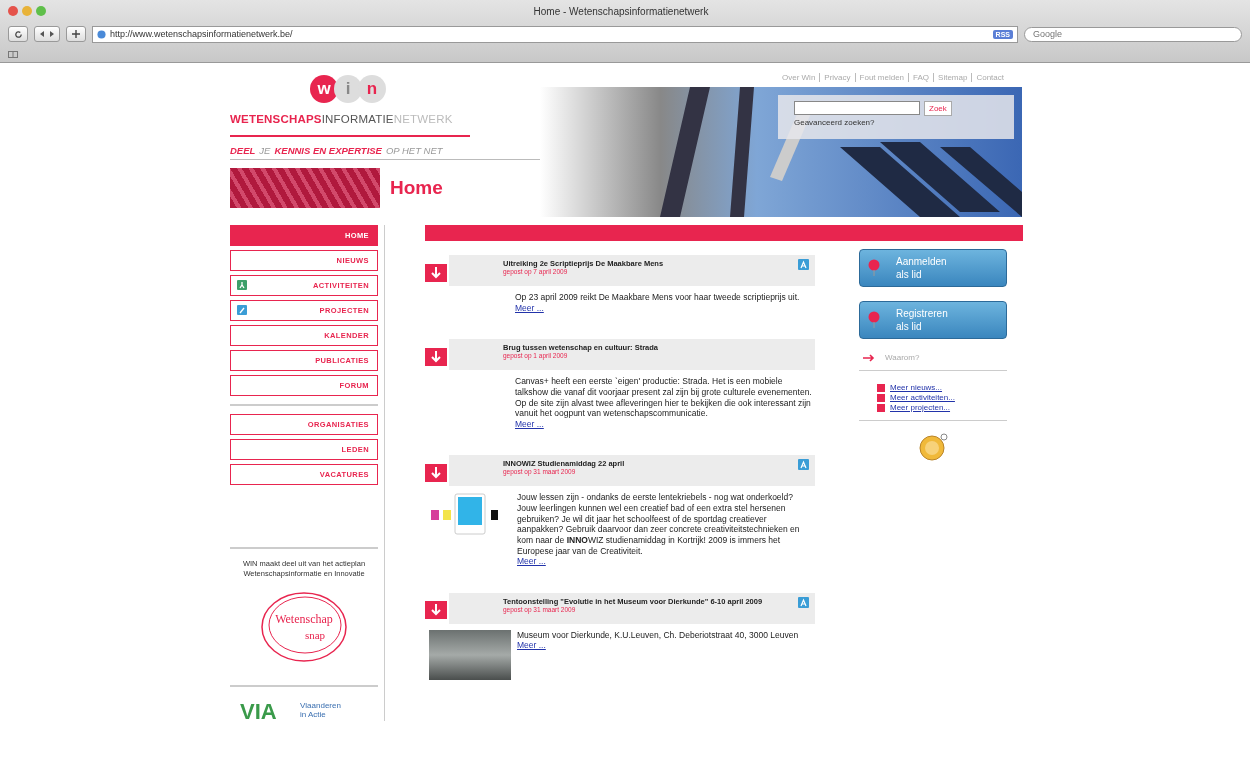 This screenshot has height=763, width=1250. I want to click on add-bookmark-button, so click(76, 34).